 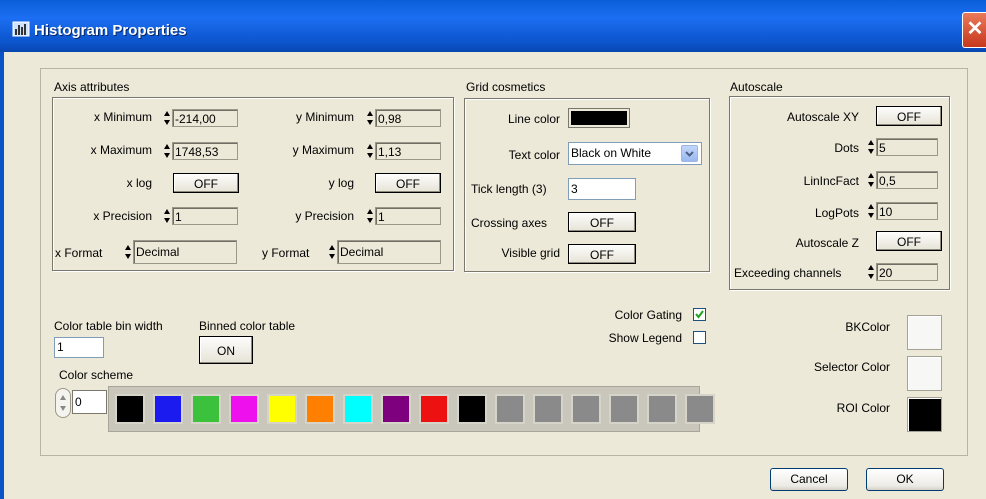 I want to click on bin-width-field: 1, so click(x=79, y=347).